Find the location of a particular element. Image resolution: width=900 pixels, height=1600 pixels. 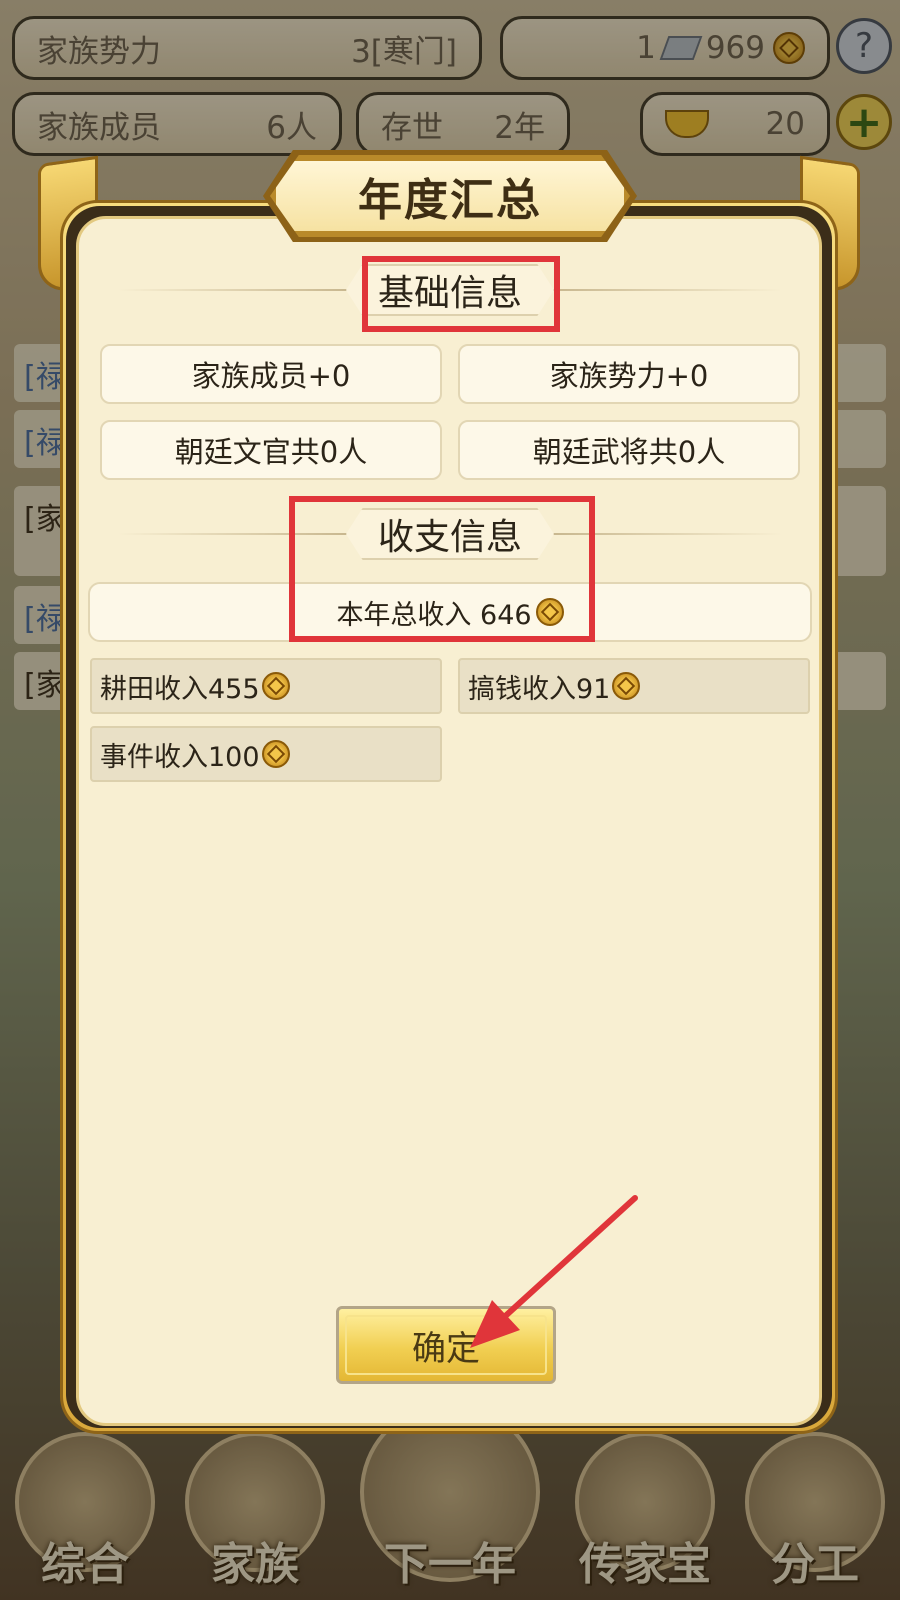

money-making-income-text: 搞钱收入91 is located at coordinates (539, 689).